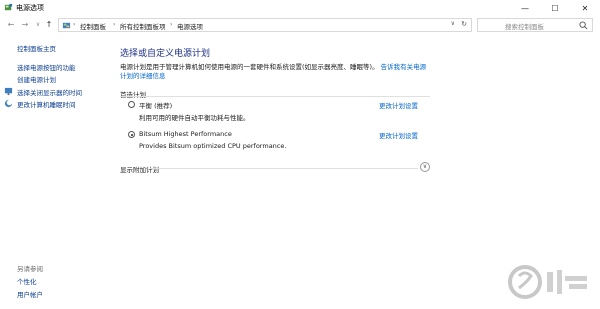  I want to click on show-additional-plans-label: 显示附加计划, so click(139, 169).